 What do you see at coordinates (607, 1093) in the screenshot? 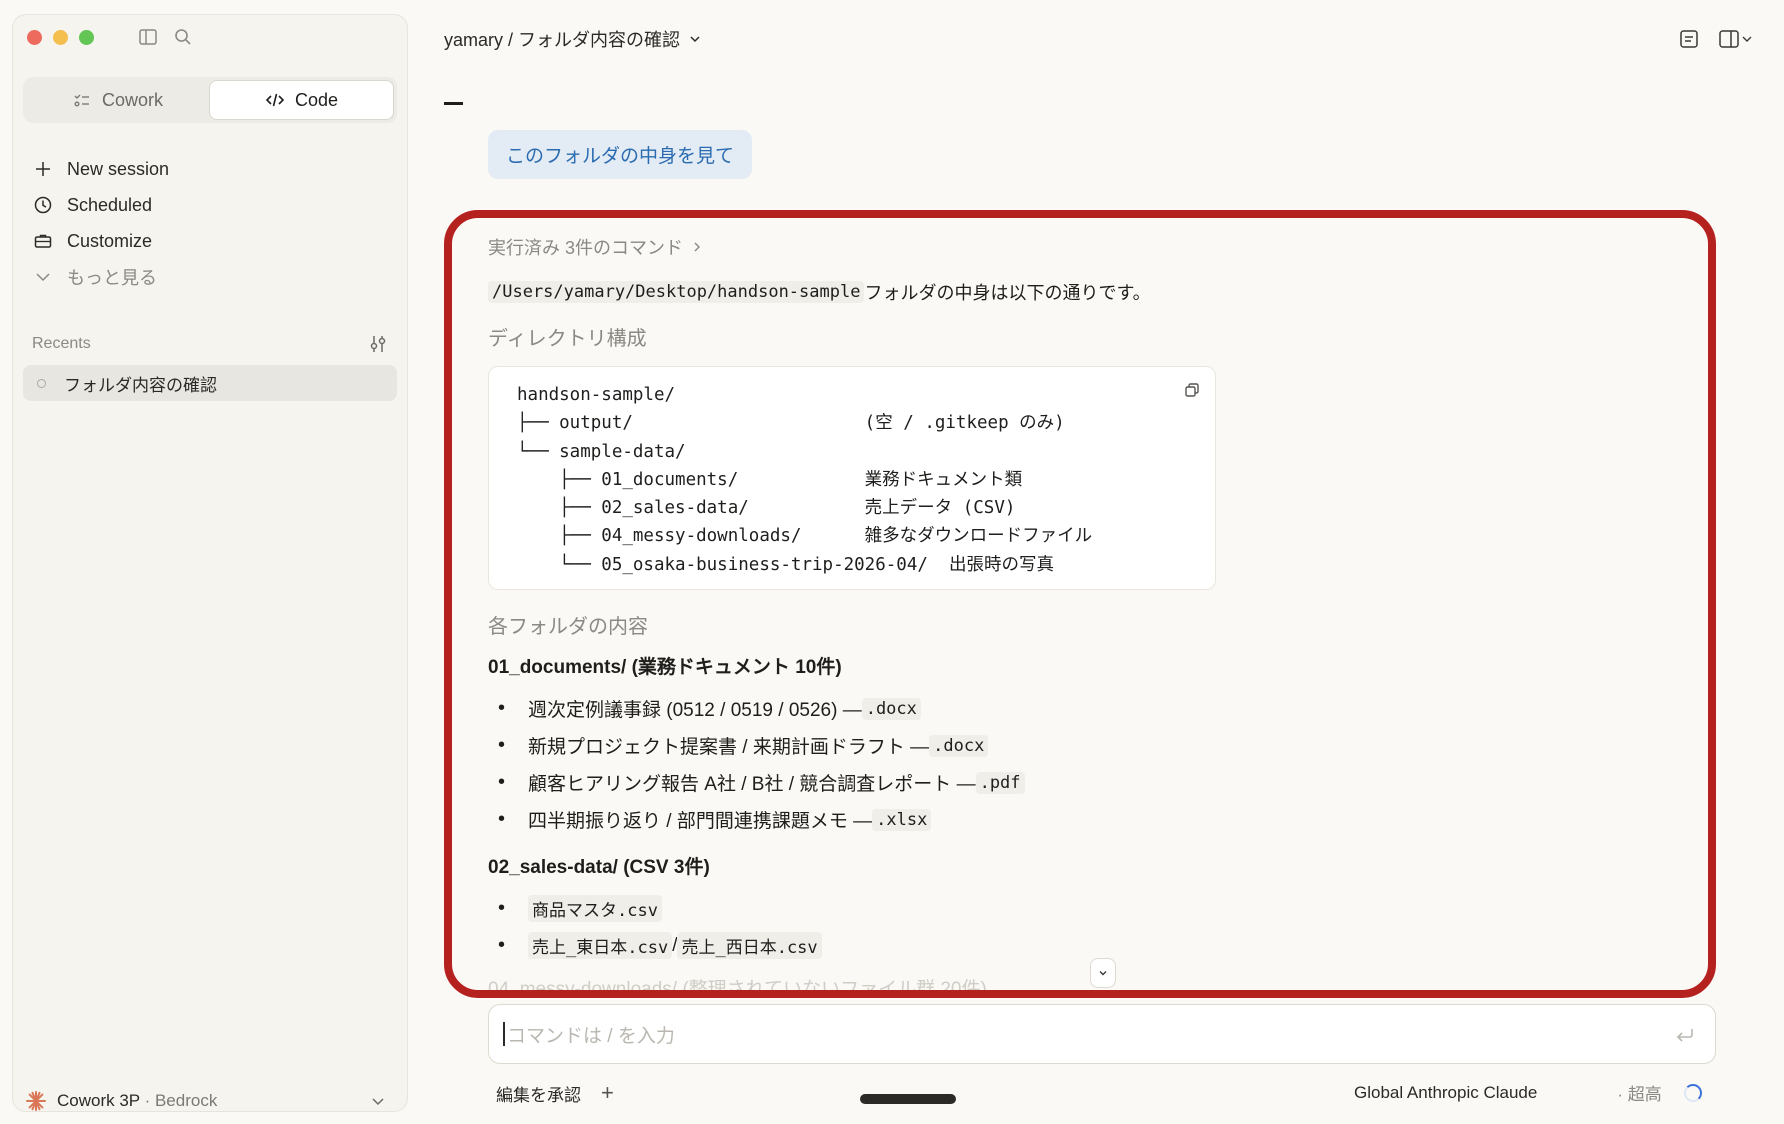
I see `add-attachment-button: +` at bounding box center [607, 1093].